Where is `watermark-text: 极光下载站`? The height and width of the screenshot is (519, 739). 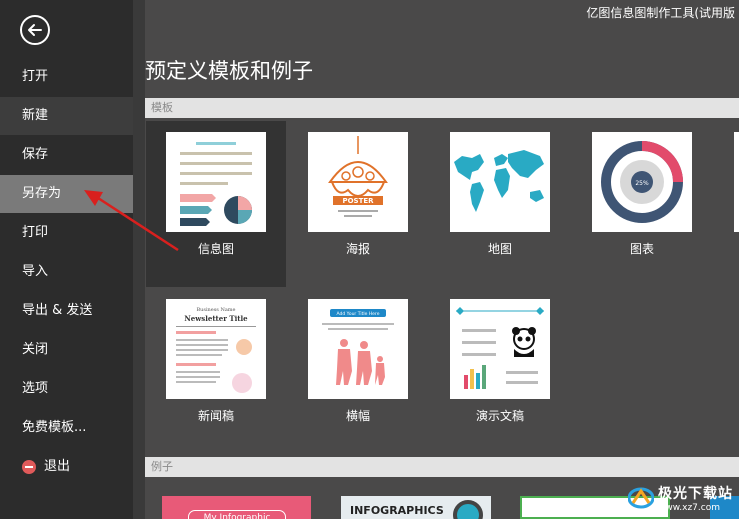 watermark-text: 极光下载站 is located at coordinates (695, 494).